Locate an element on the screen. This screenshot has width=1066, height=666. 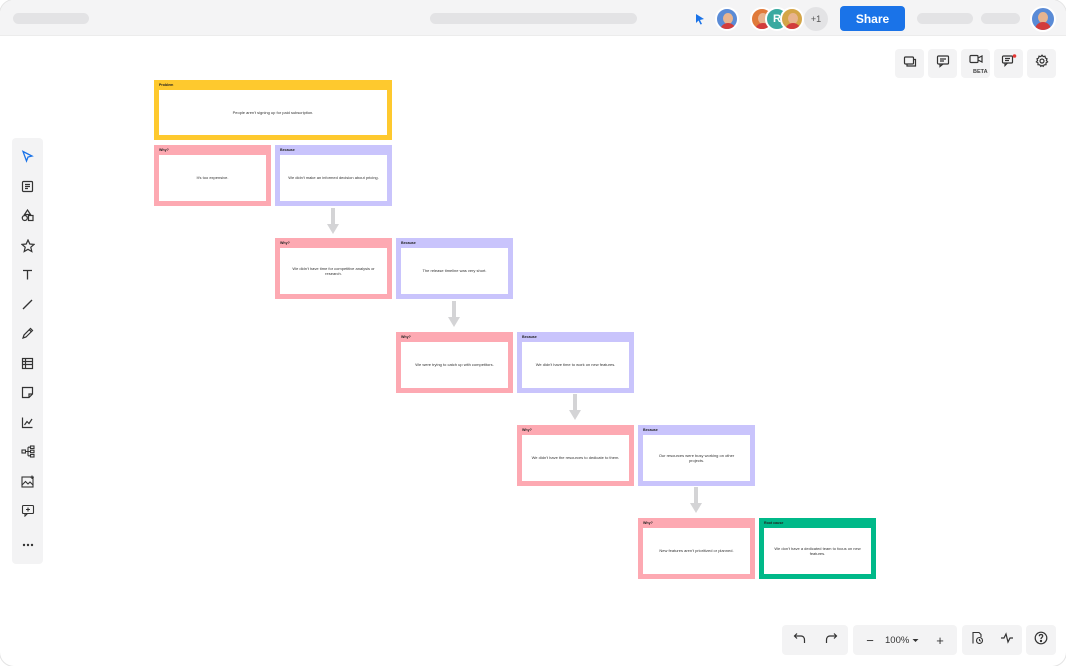
card-text: The release timeline was very short. is located at coordinates (454, 271).